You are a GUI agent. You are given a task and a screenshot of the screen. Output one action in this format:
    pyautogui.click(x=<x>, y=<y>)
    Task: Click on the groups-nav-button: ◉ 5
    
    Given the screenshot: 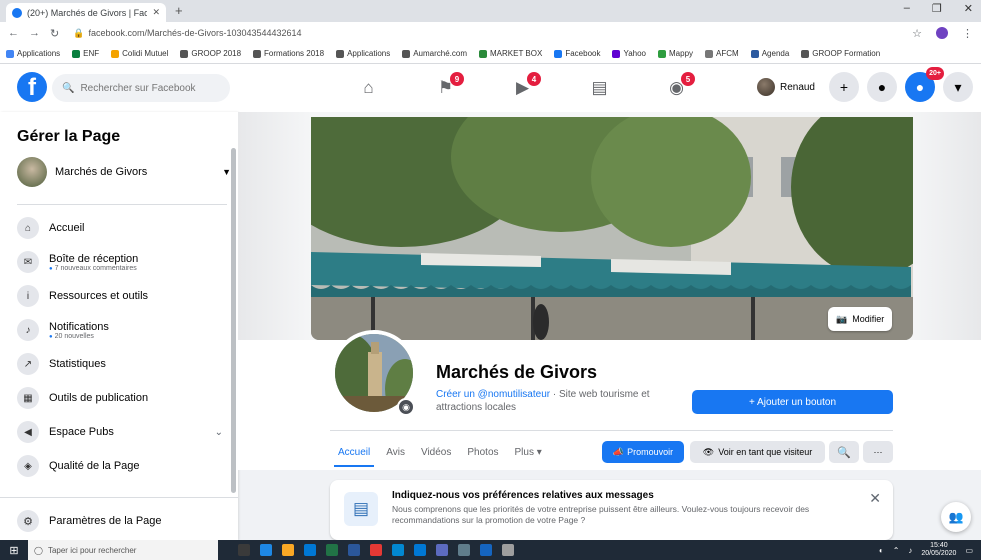 What is the action you would take?
    pyautogui.click(x=676, y=88)
    